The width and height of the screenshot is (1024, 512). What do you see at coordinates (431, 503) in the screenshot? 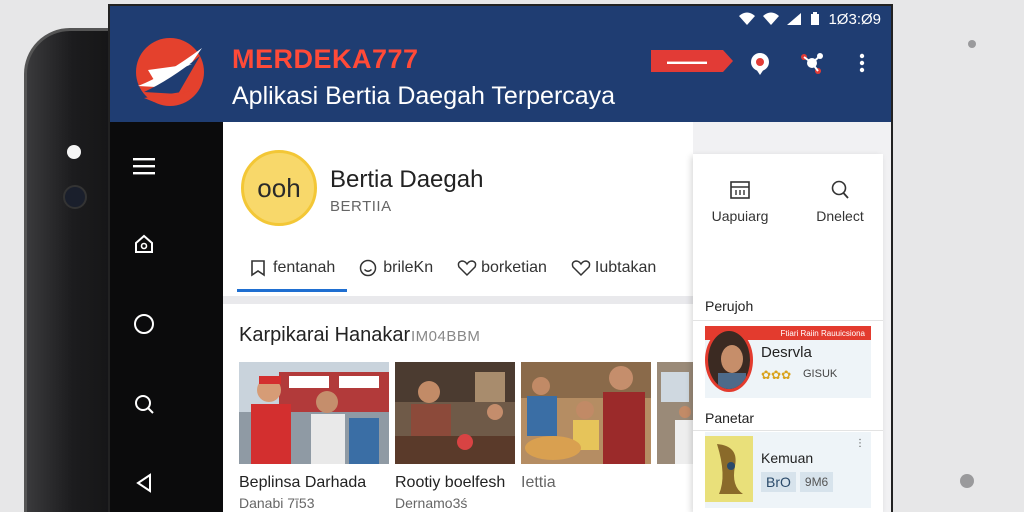
I see `news-meta: Dernamo3ś` at bounding box center [431, 503].